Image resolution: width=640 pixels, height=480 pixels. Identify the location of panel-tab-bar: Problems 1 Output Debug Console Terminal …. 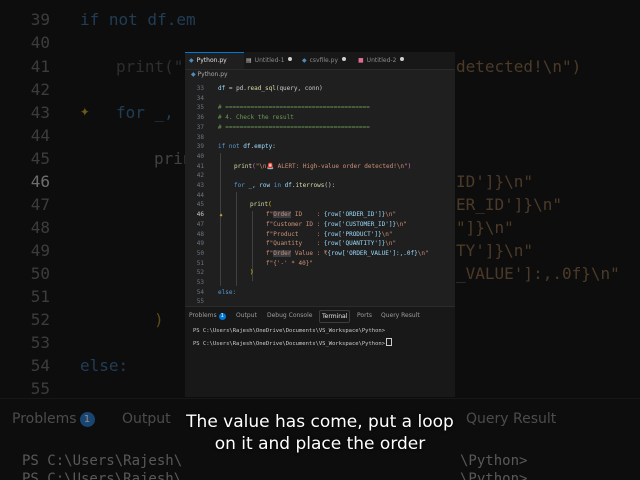
(320, 316).